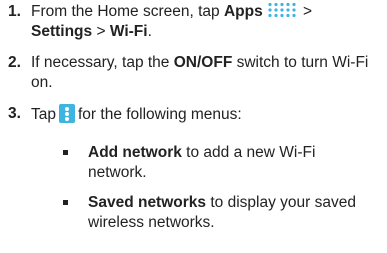 The width and height of the screenshot is (387, 253). What do you see at coordinates (233, 163) in the screenshot?
I see `bullet-text: Add network to add a new Wi-Fi network.` at bounding box center [233, 163].